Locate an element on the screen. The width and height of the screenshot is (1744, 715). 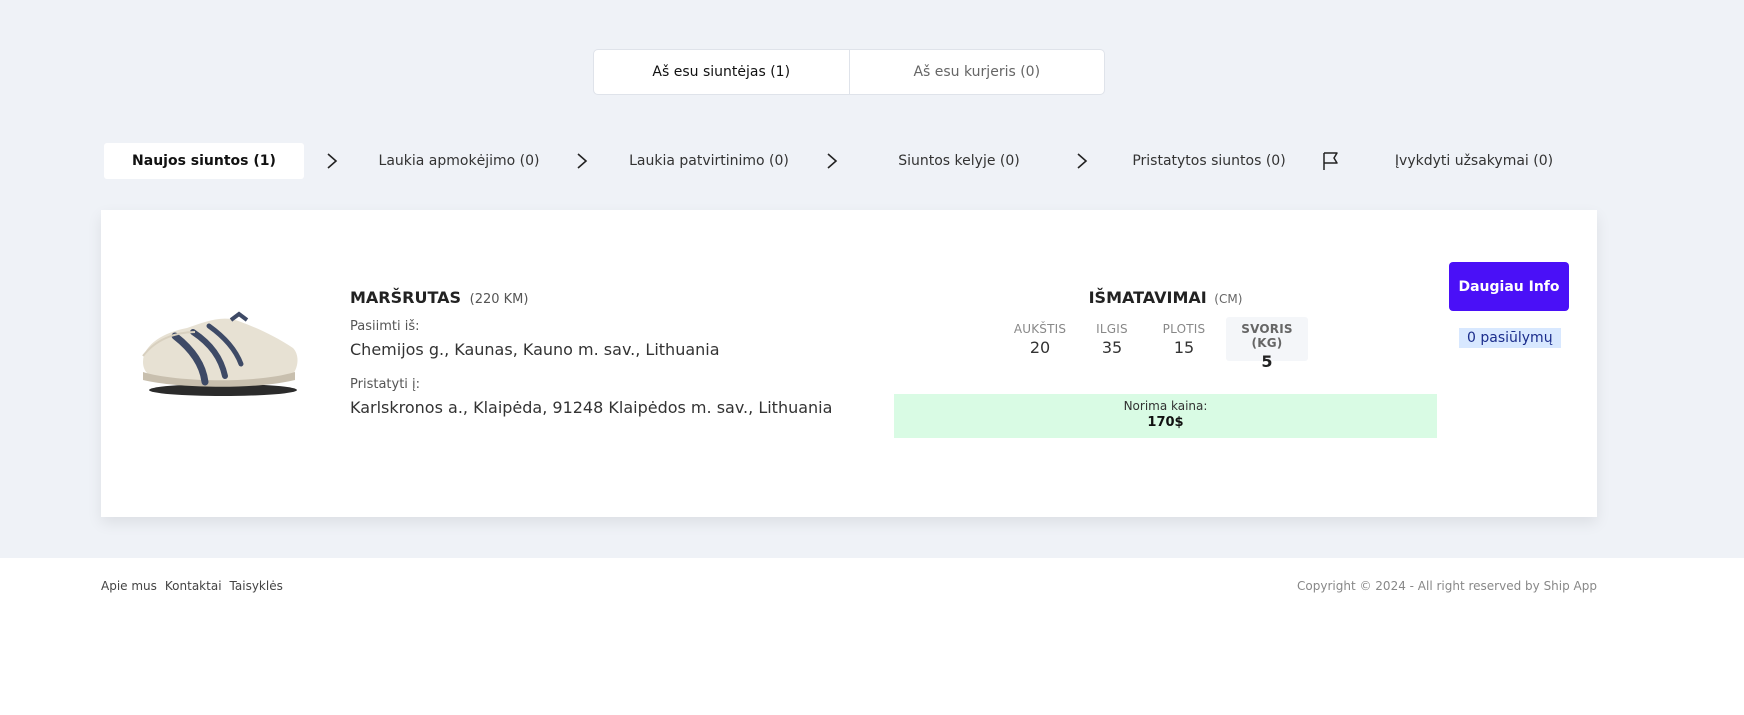
role-tabs: Aš esu siuntėjas (1) Aš esu kurjeris (0) is located at coordinates (849, 72).